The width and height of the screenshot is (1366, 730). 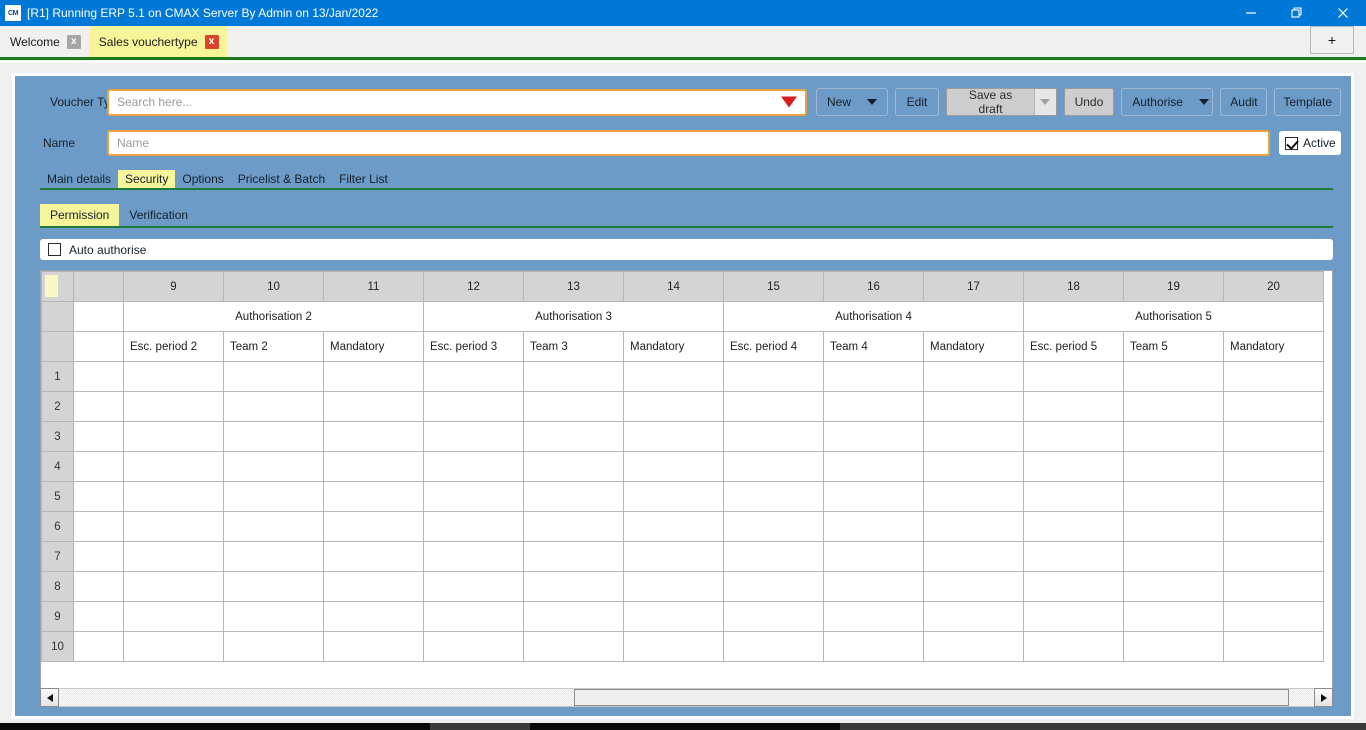 What do you see at coordinates (682, 436) in the screenshot?
I see `table-row: 3` at bounding box center [682, 436].